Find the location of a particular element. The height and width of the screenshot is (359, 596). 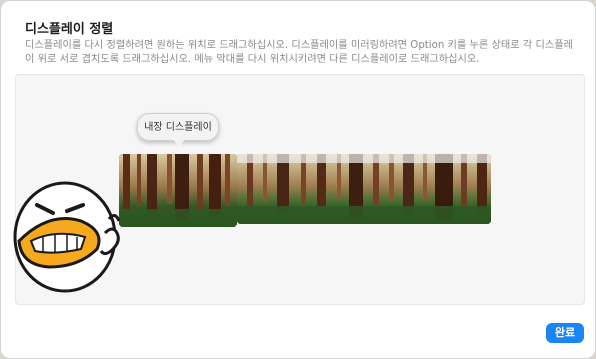

done-button: 완료 is located at coordinates (565, 333).